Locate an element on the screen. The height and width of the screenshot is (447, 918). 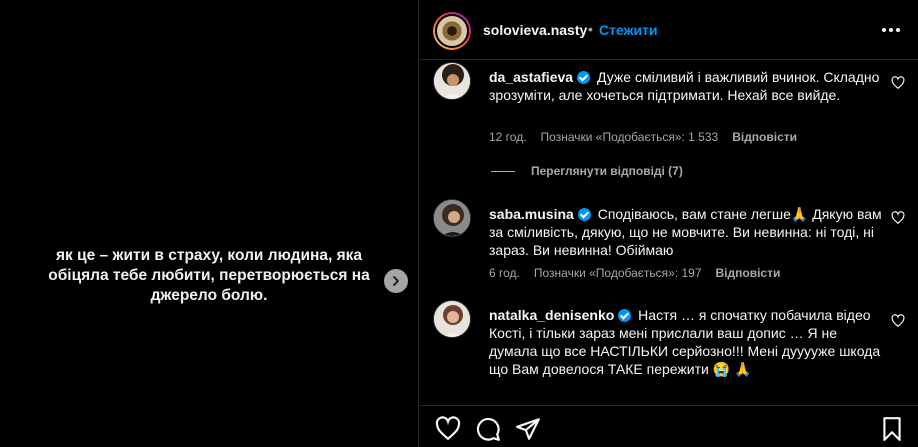
comment-time: 6 год. is located at coordinates (504, 273).